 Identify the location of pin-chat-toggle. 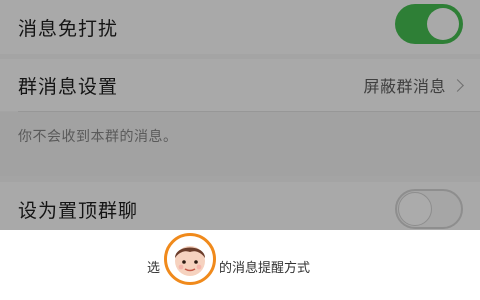
(429, 209).